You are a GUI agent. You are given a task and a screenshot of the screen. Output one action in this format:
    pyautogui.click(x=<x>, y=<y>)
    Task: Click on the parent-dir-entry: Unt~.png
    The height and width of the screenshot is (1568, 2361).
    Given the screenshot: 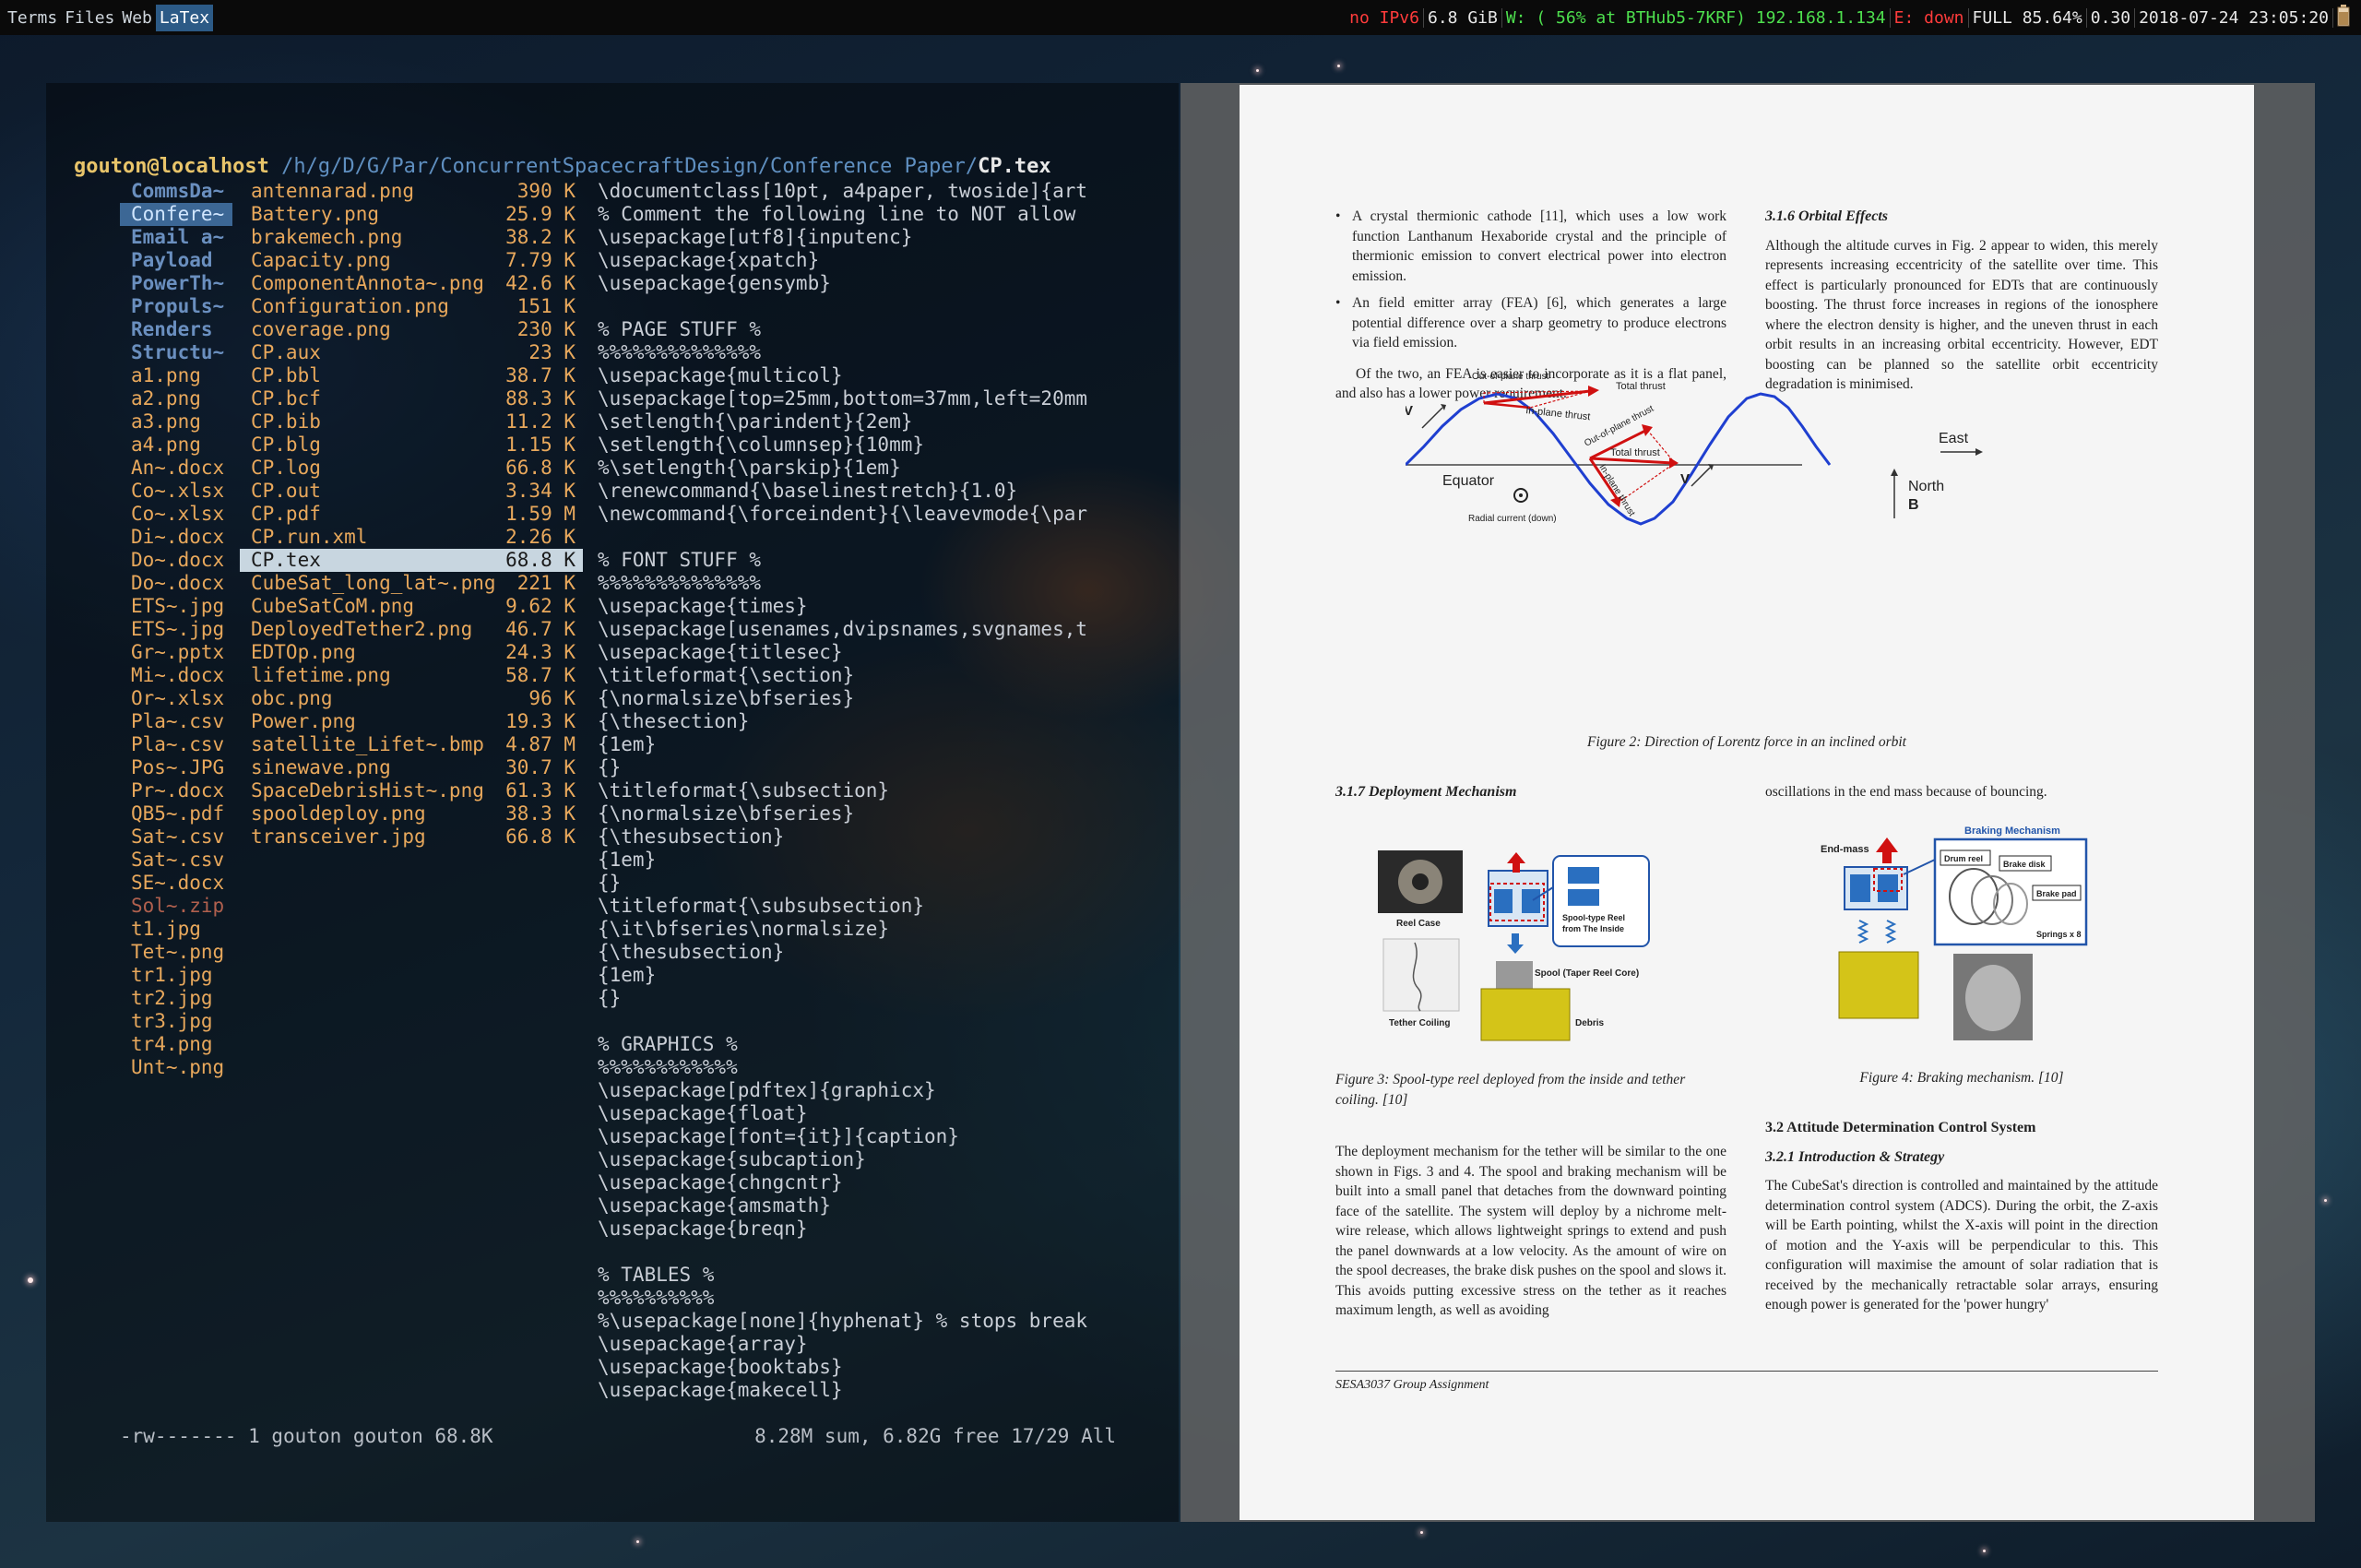 What is the action you would take?
    pyautogui.click(x=176, y=1067)
    